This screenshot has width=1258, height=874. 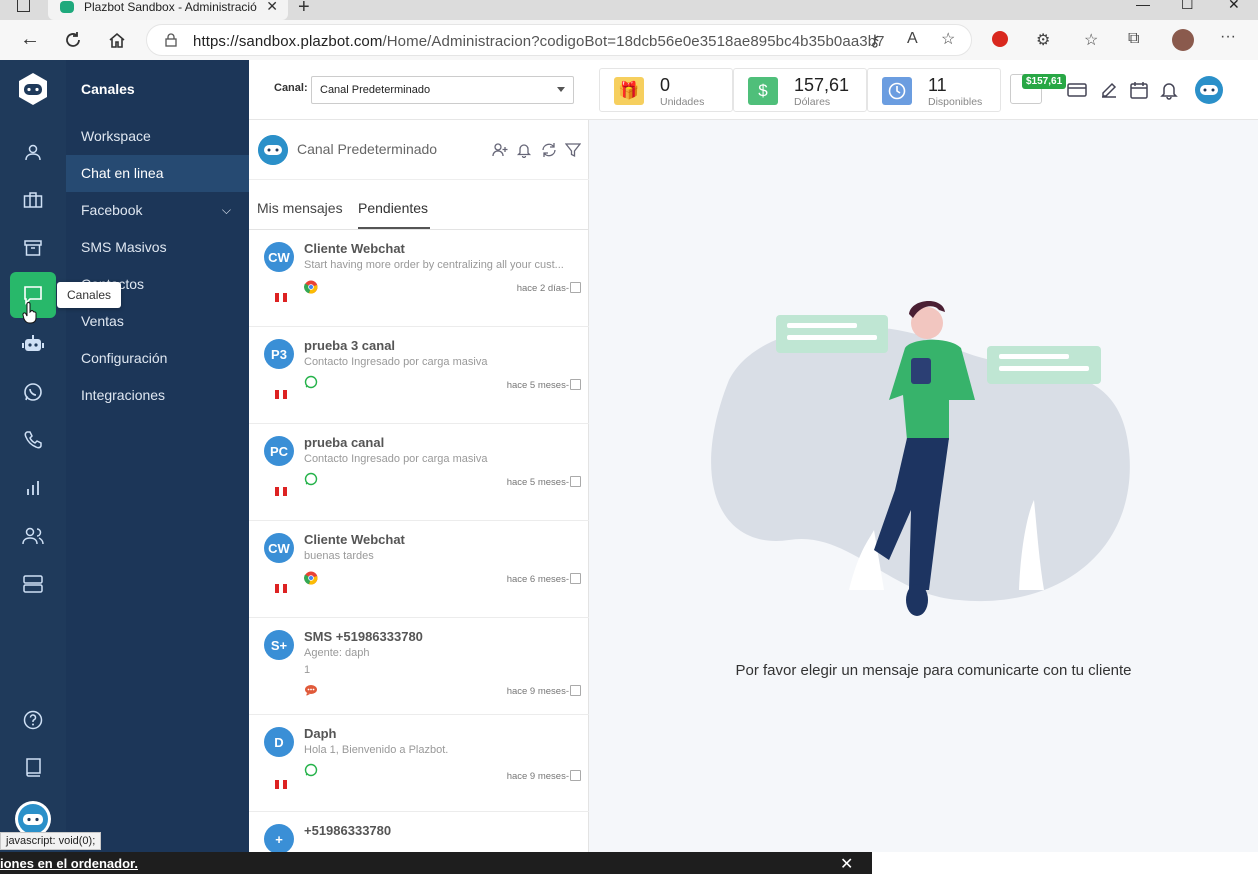 What do you see at coordinates (279, 838) in the screenshot?
I see `contact-avatar: +` at bounding box center [279, 838].